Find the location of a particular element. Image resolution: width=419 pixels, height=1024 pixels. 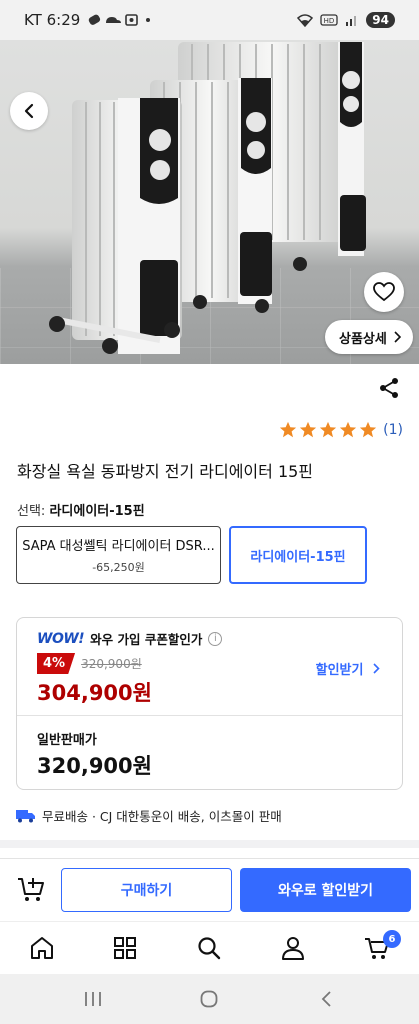

sale-price: 304,900원 is located at coordinates (94, 693).